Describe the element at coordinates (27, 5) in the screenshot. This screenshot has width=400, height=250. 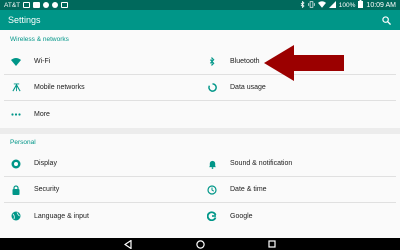
I see `notification-box-icon` at that location.